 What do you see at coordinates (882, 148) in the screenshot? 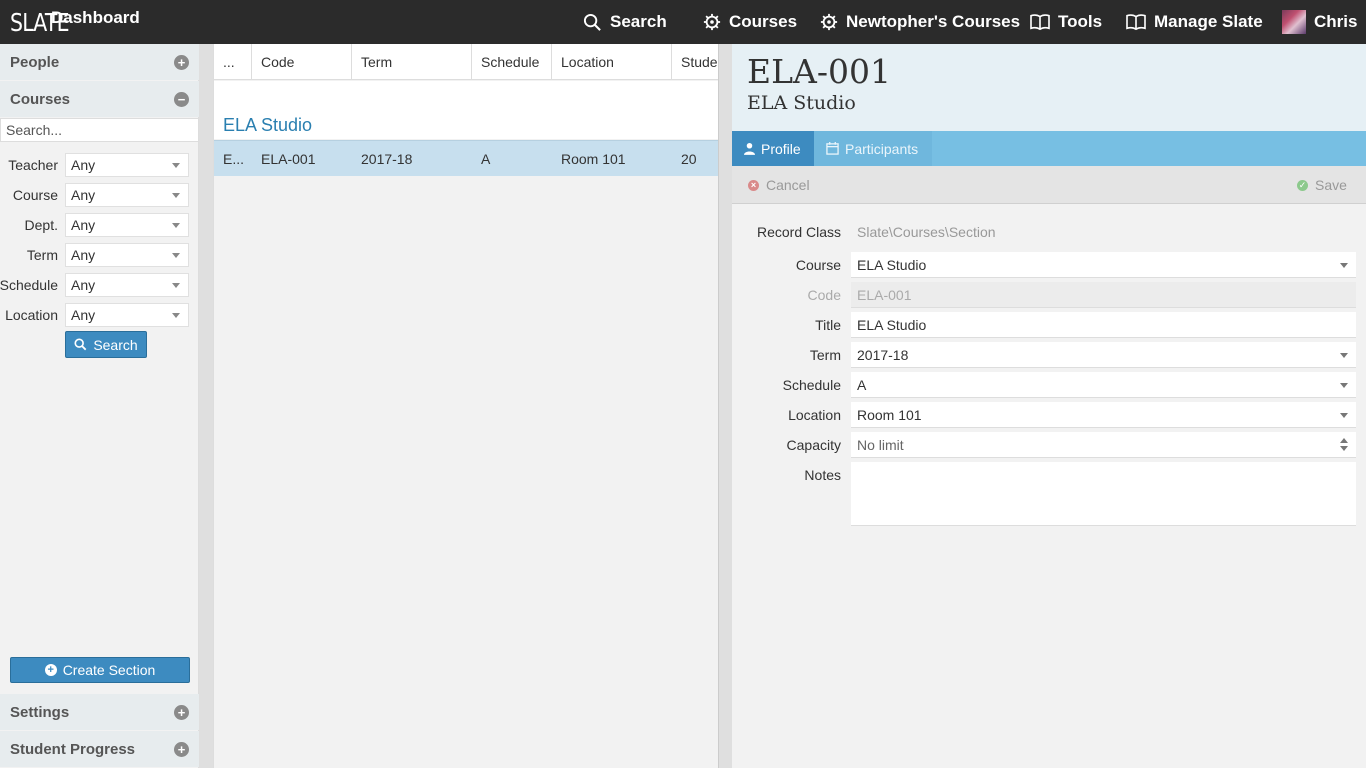
I see `tab-participants-label: Participants` at bounding box center [882, 148].